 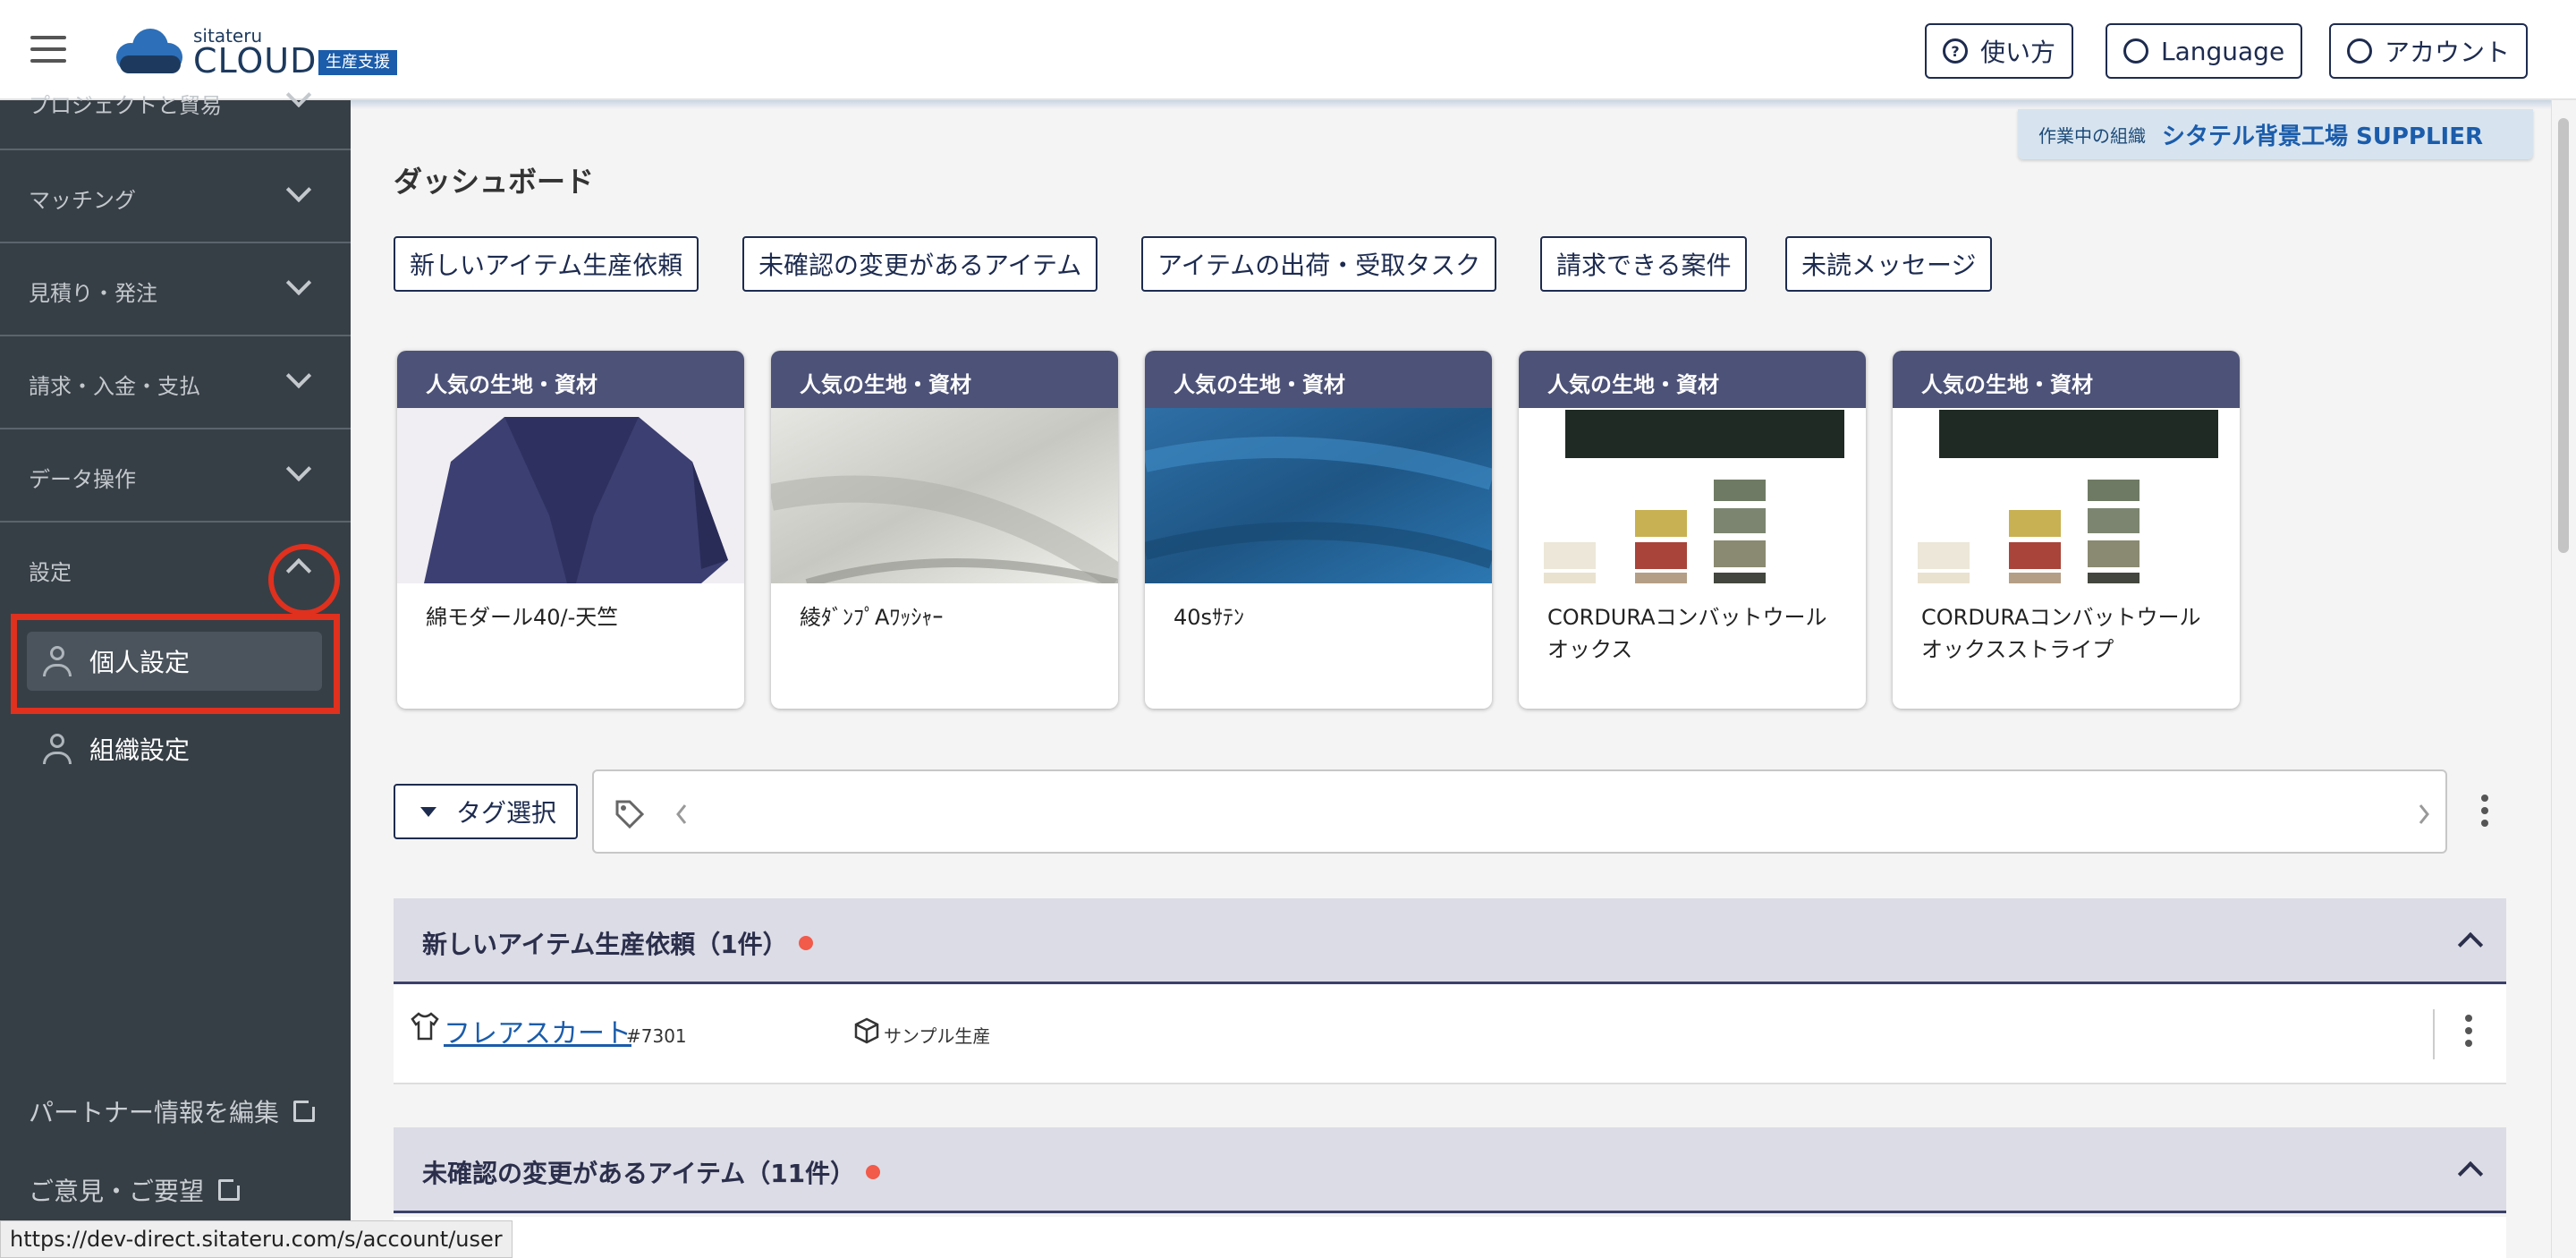 What do you see at coordinates (546, 264) in the screenshot?
I see `filter-new-requests: 新しいアイテム生産依頼` at bounding box center [546, 264].